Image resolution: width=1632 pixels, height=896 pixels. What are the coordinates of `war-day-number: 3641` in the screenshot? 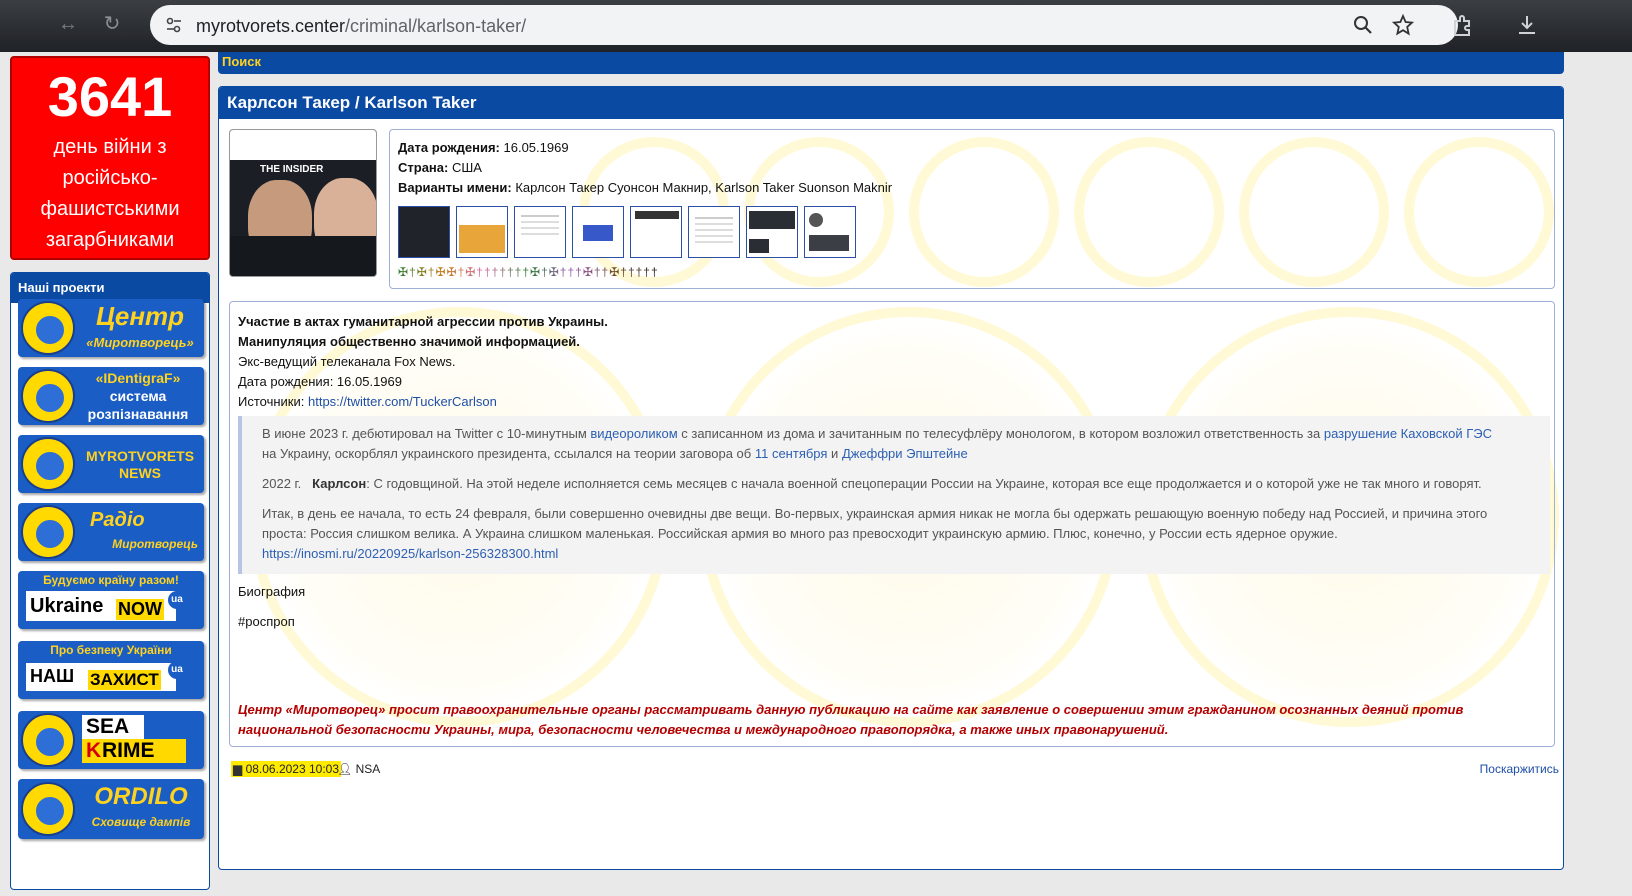 It's located at (110, 96).